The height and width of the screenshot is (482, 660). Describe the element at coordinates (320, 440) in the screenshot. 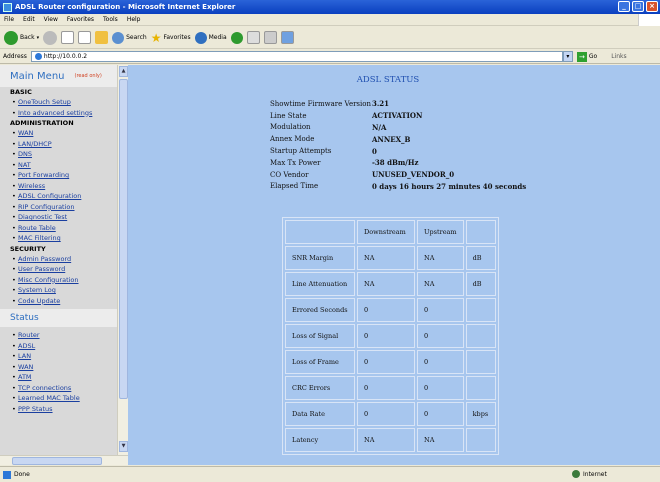

I see `table-cell: Latency` at that location.